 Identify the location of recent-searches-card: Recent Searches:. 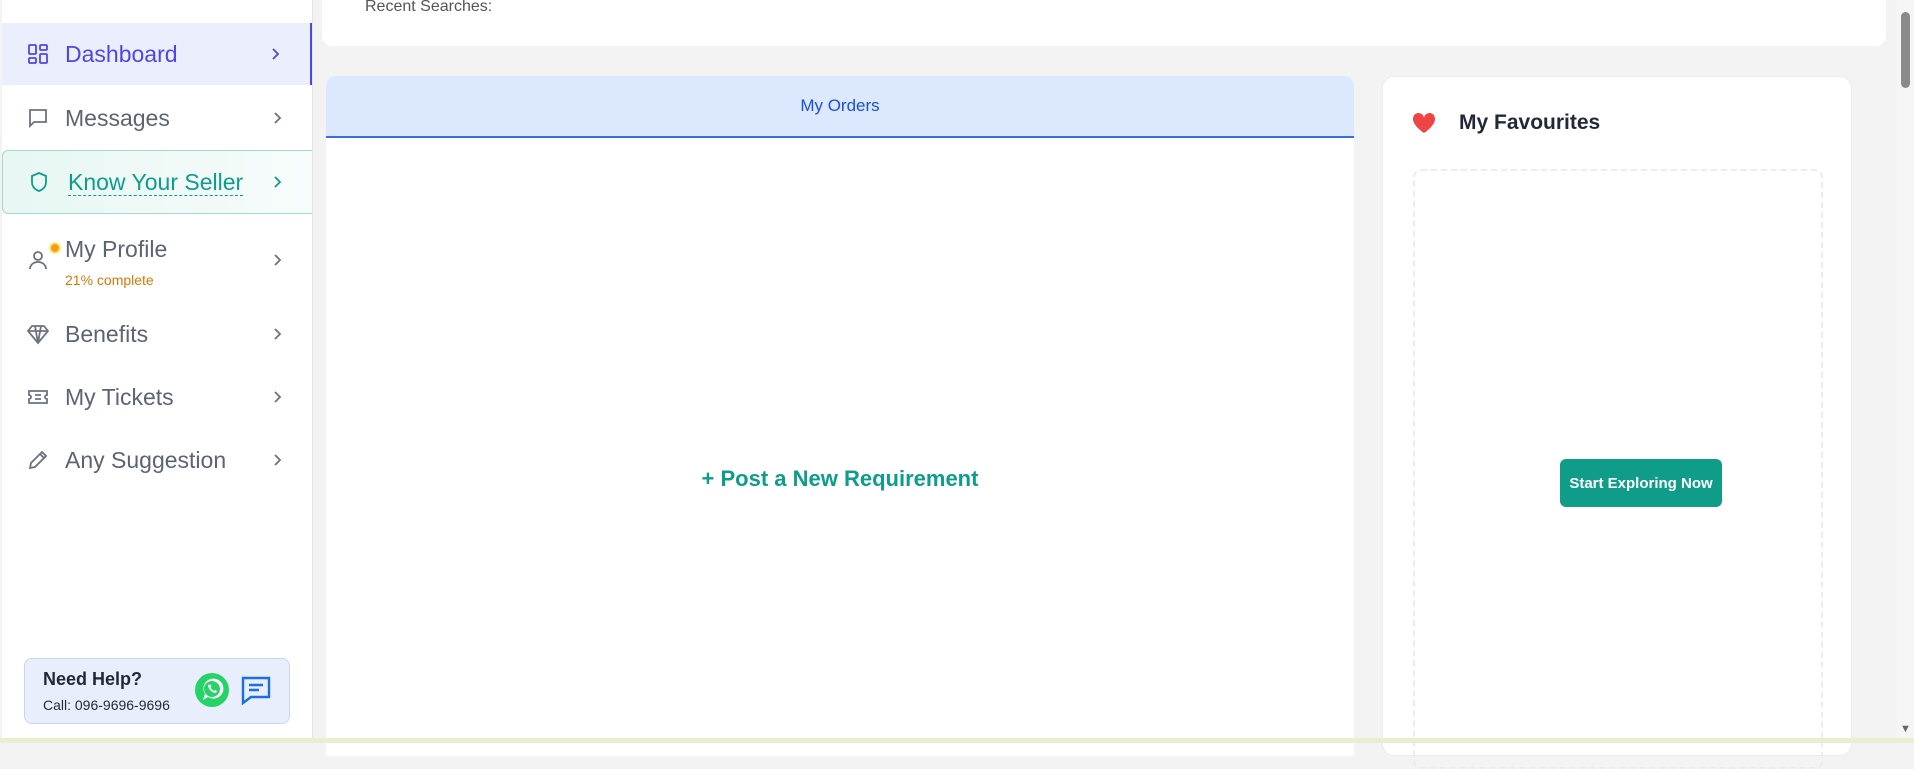
(1104, 23).